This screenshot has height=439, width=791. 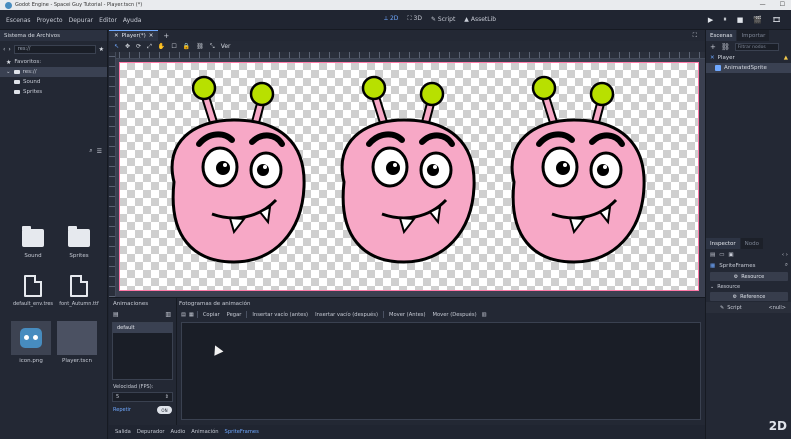 I want to click on play-icon: ▶, so click(x=710, y=20).